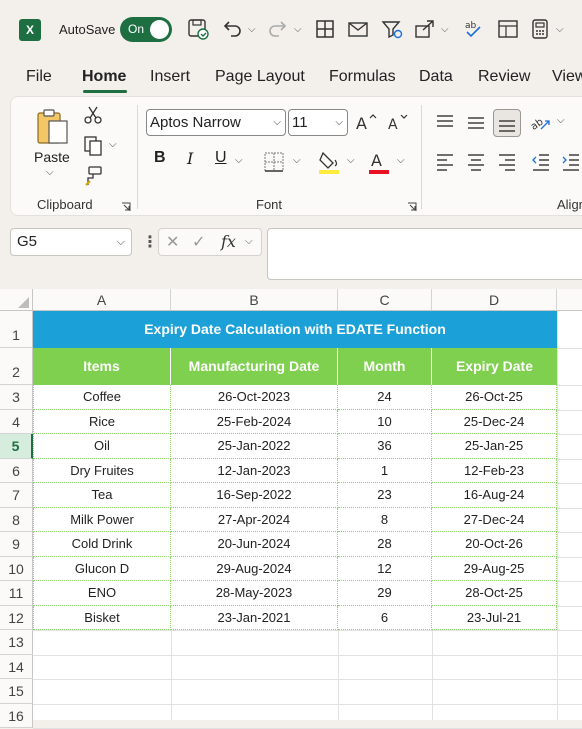  What do you see at coordinates (385, 519) in the screenshot?
I see `month-cell: 8` at bounding box center [385, 519].